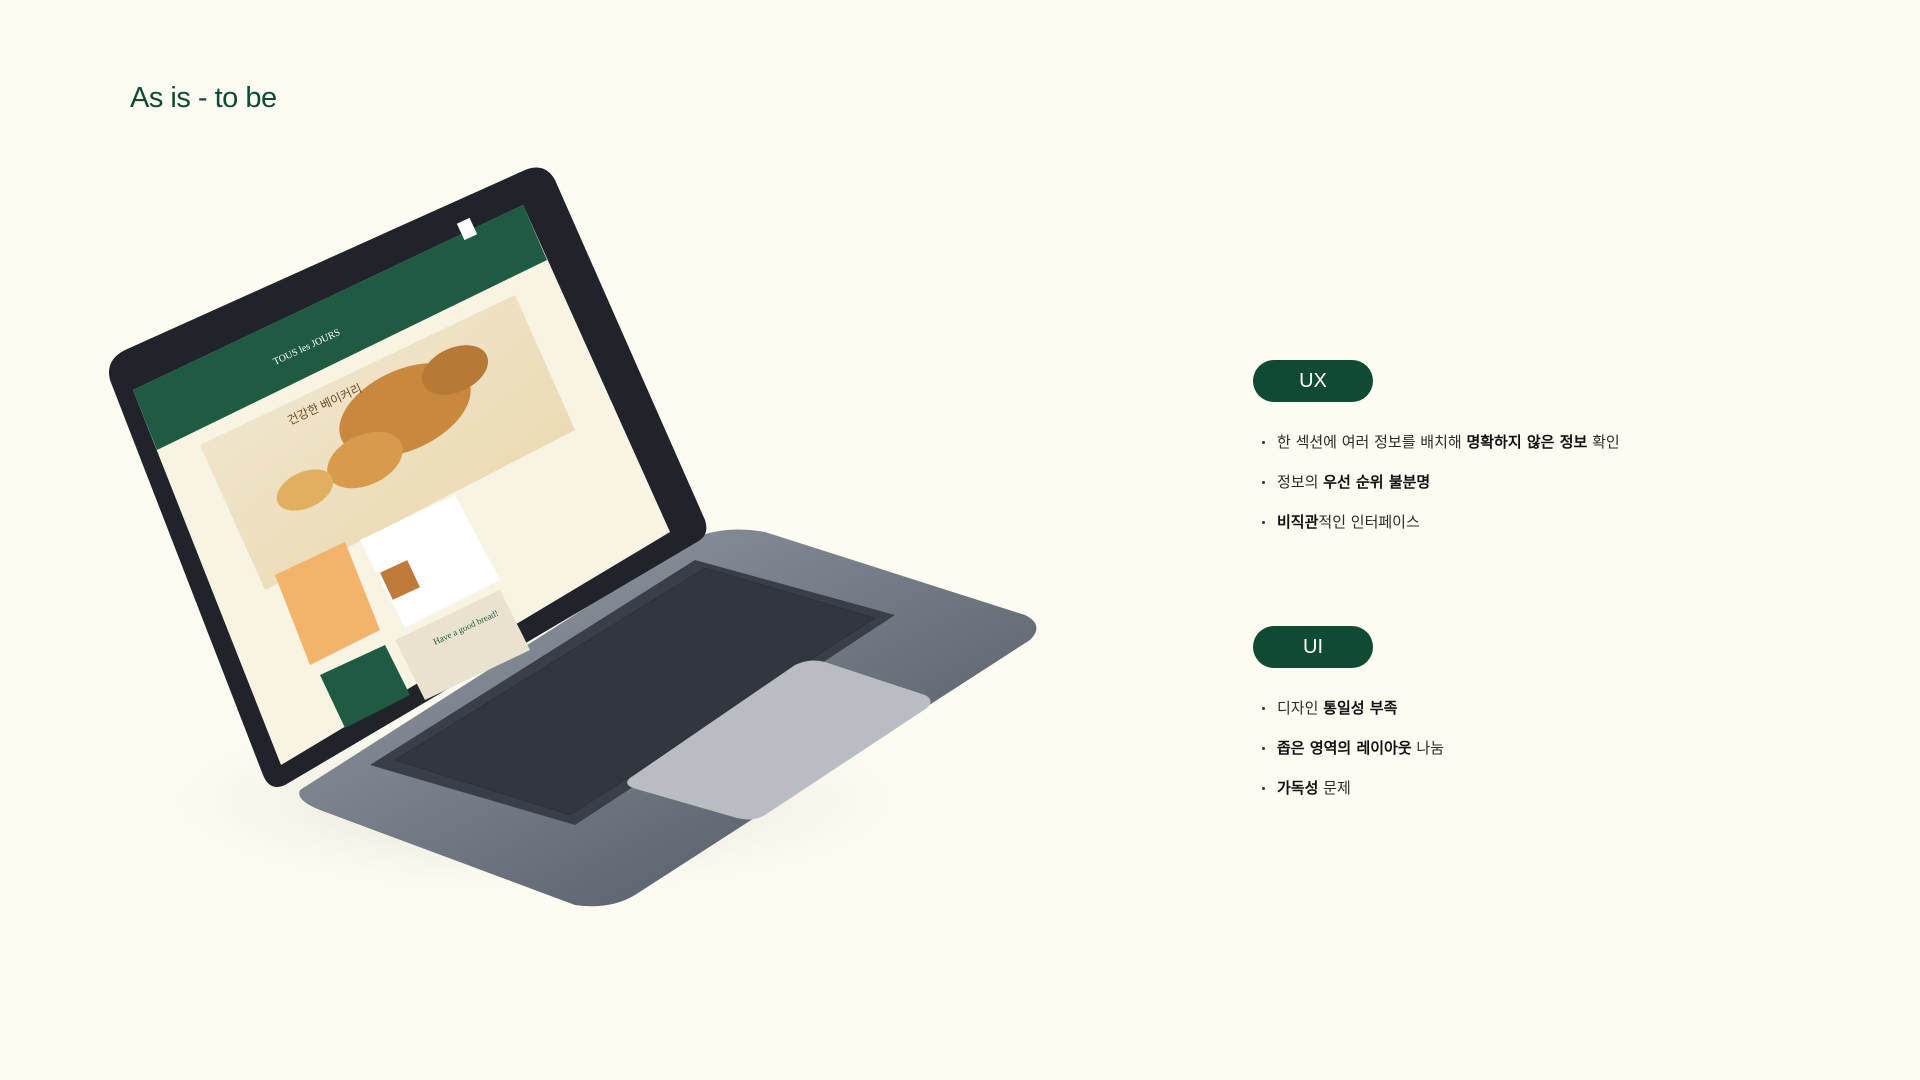 The width and height of the screenshot is (1920, 1080). Describe the element at coordinates (1360, 708) in the screenshot. I see `point-emphasis: 통일성 부족` at that location.